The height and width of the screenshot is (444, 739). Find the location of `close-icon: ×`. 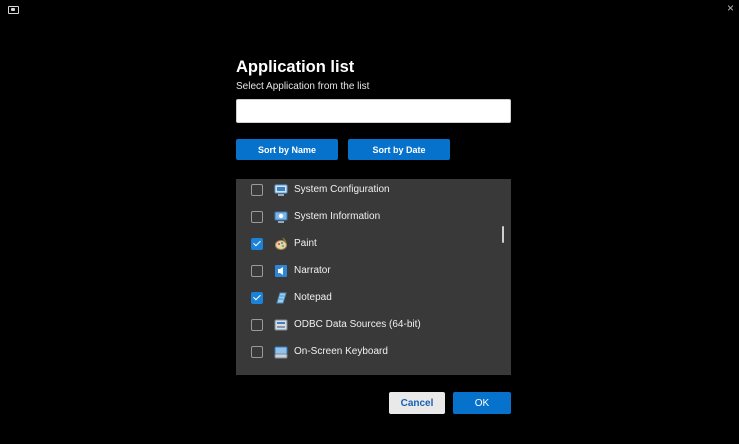

close-icon: × is located at coordinates (730, 8).